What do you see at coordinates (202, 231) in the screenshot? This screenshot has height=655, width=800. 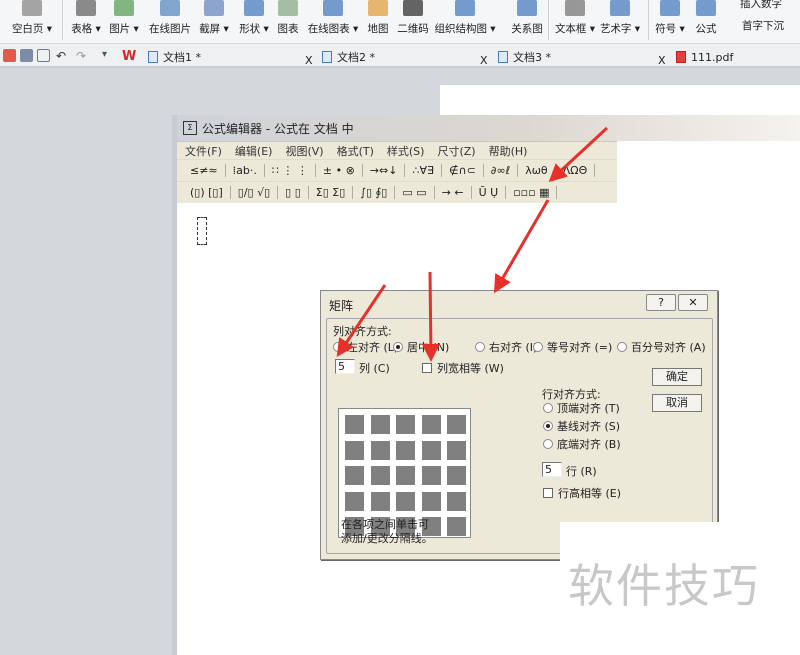 I see `equation-slot` at bounding box center [202, 231].